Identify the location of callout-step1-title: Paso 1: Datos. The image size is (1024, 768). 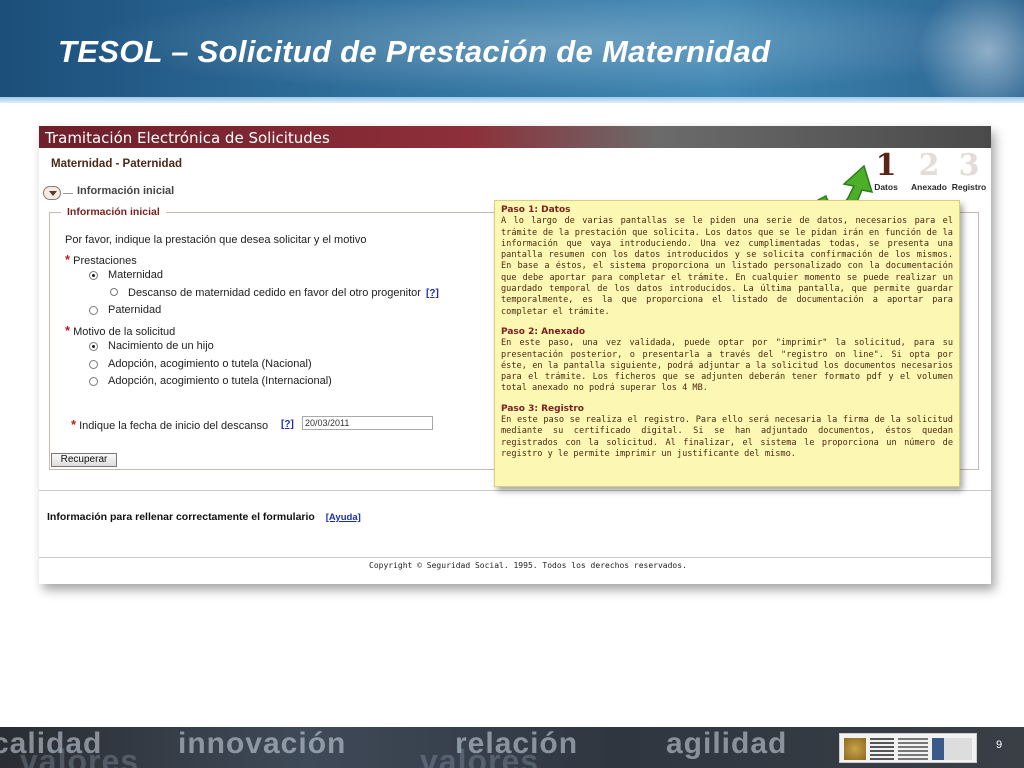
(536, 210).